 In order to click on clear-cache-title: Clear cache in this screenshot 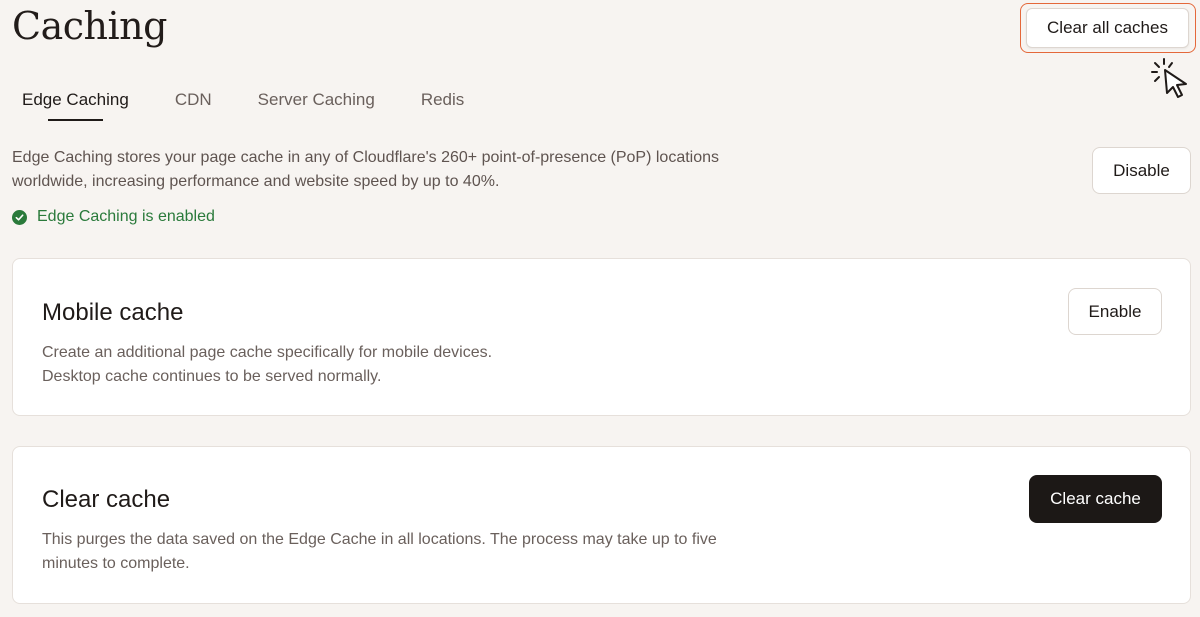, I will do `click(106, 499)`.